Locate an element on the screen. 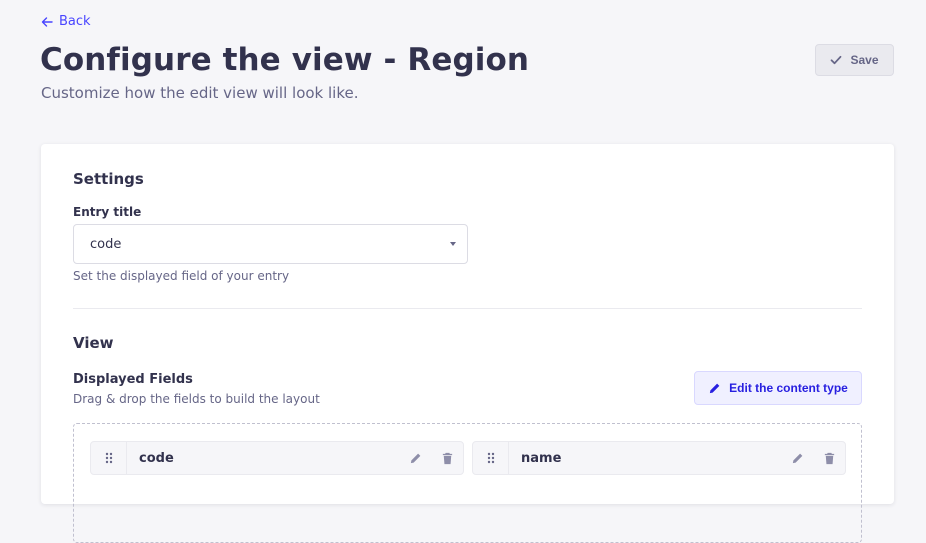 The height and width of the screenshot is (543, 926). field-card-code: code is located at coordinates (277, 458).